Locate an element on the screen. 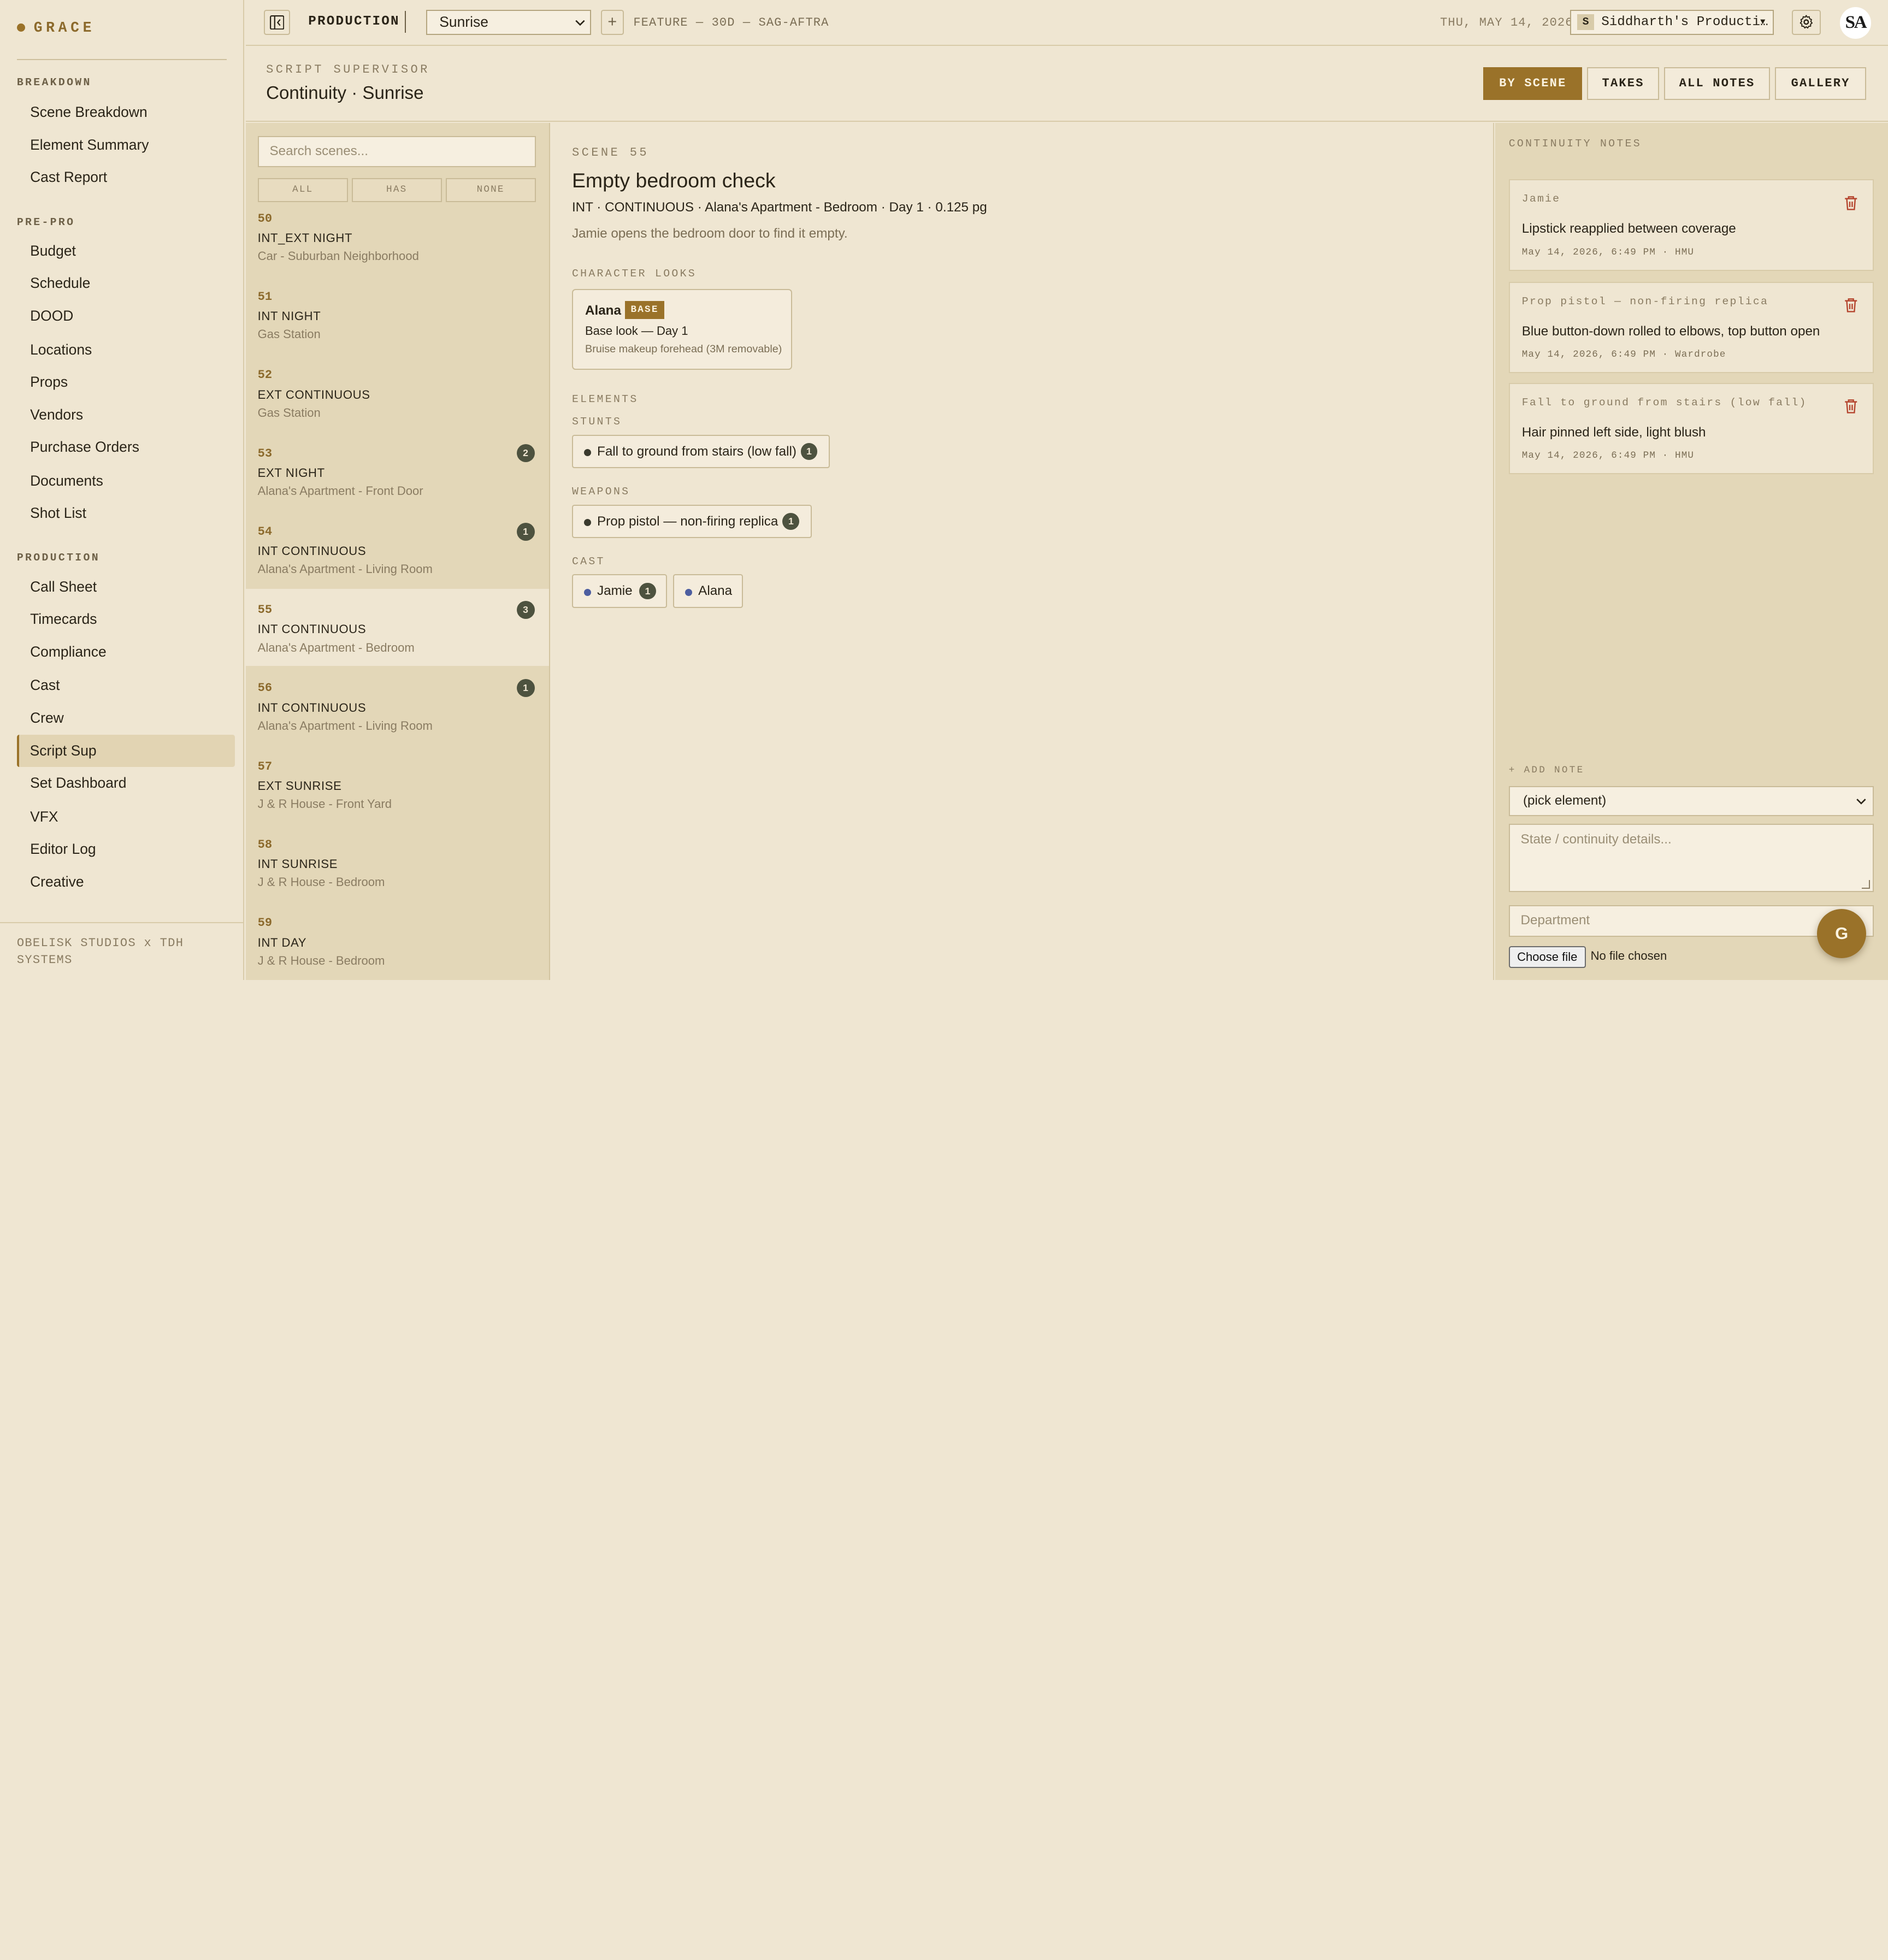 The image size is (1888, 1960). element-select-value: (pick element) is located at coordinates (1565, 800).